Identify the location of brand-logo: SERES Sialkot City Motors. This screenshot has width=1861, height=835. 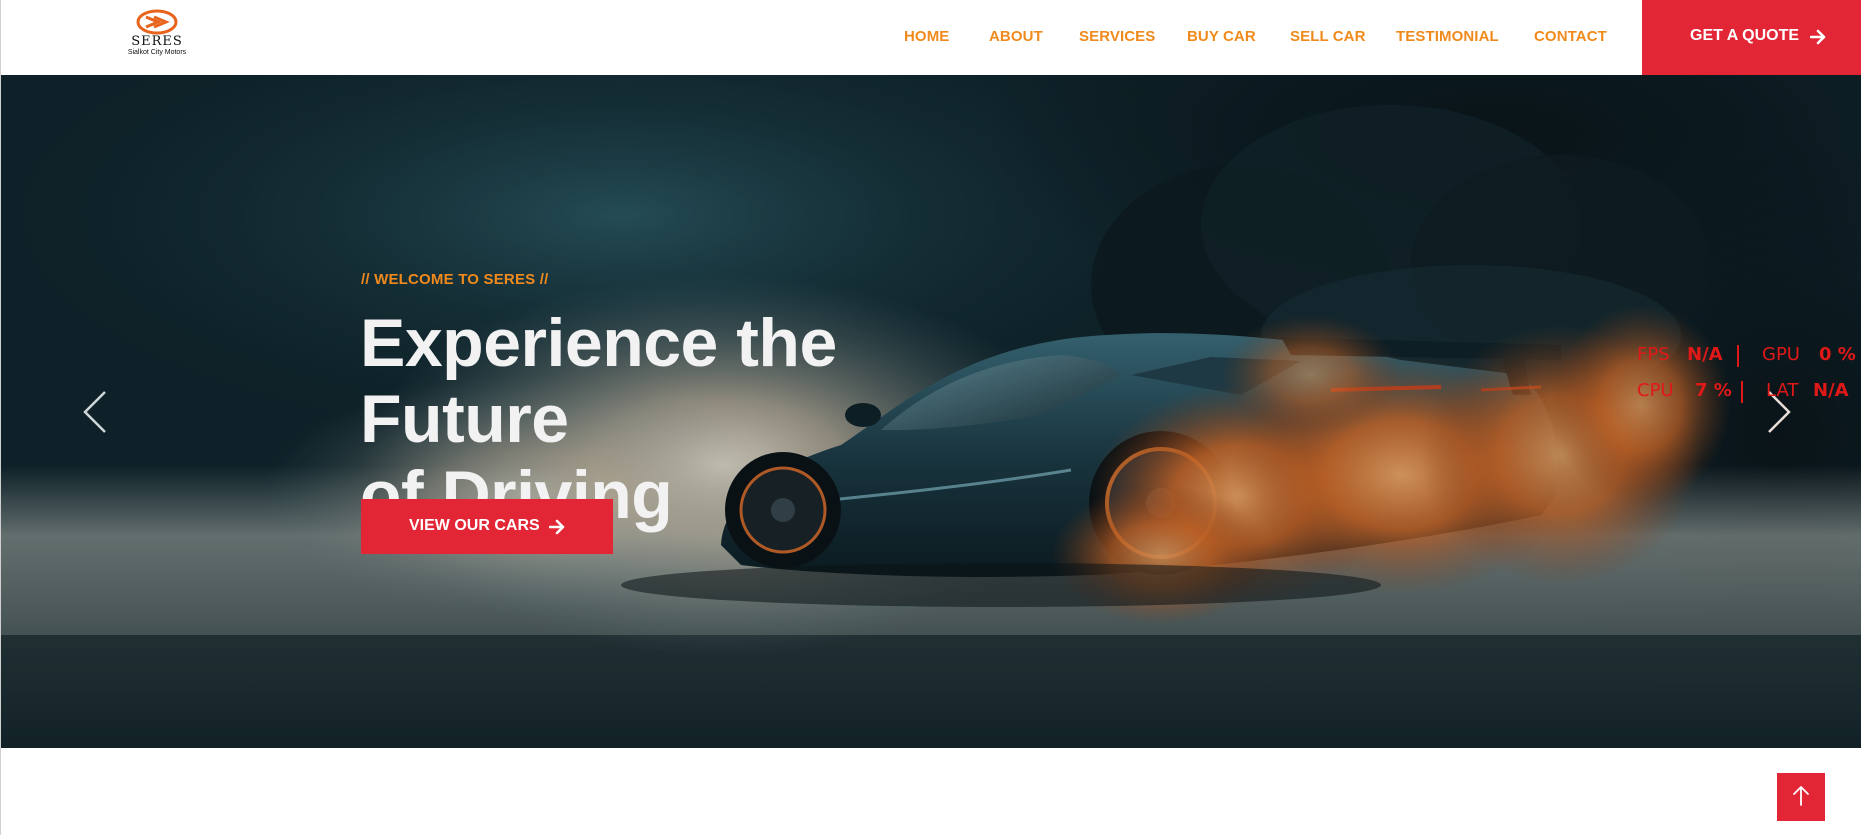
(157, 34).